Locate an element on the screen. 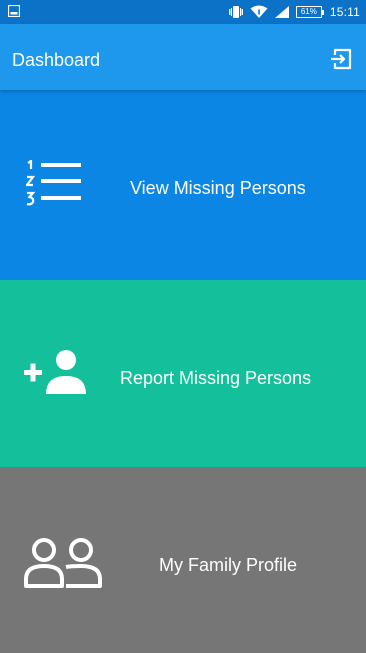 This screenshot has width=366, height=653. group-icon is located at coordinates (63, 565).